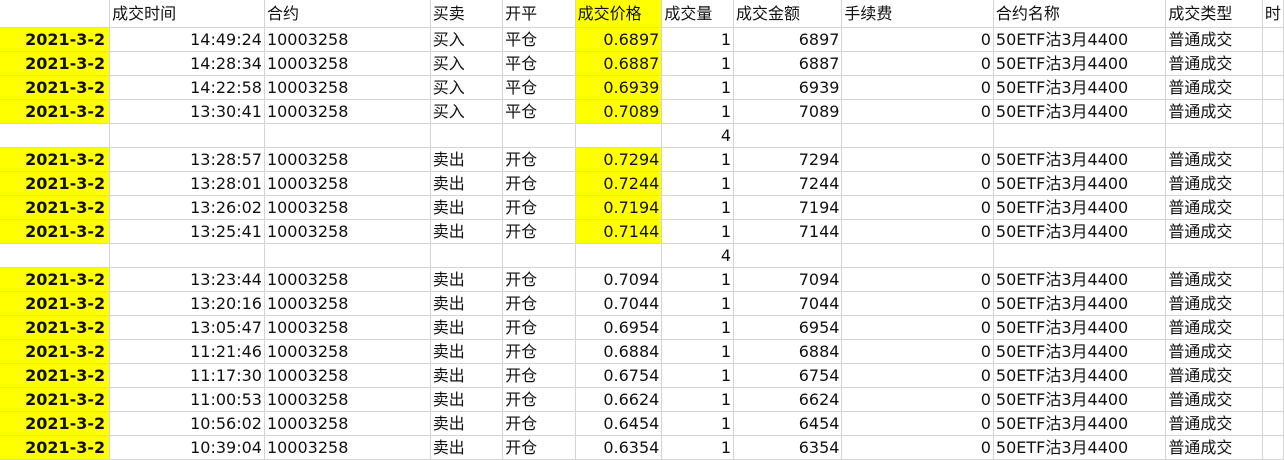  What do you see at coordinates (187, 303) in the screenshot?
I see `cell-time: 13:20:16` at bounding box center [187, 303].